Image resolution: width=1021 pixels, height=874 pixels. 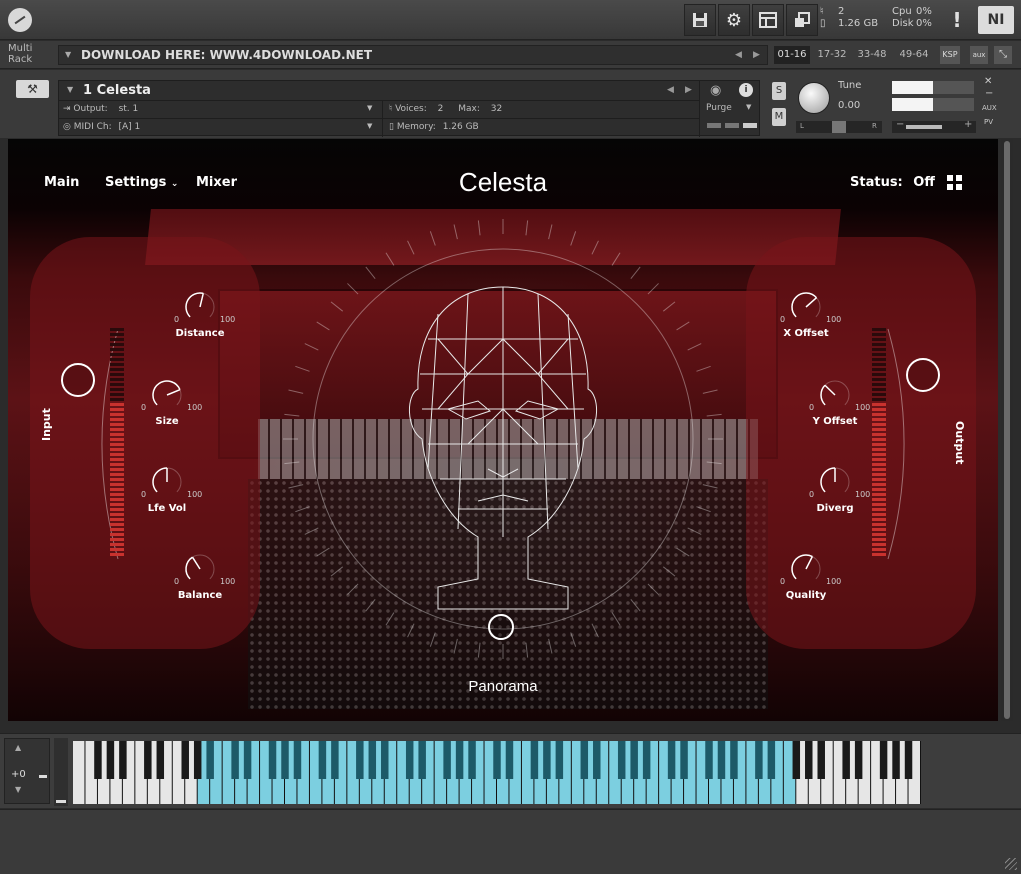 I want to click on purge-button: Purge, so click(x=719, y=108).